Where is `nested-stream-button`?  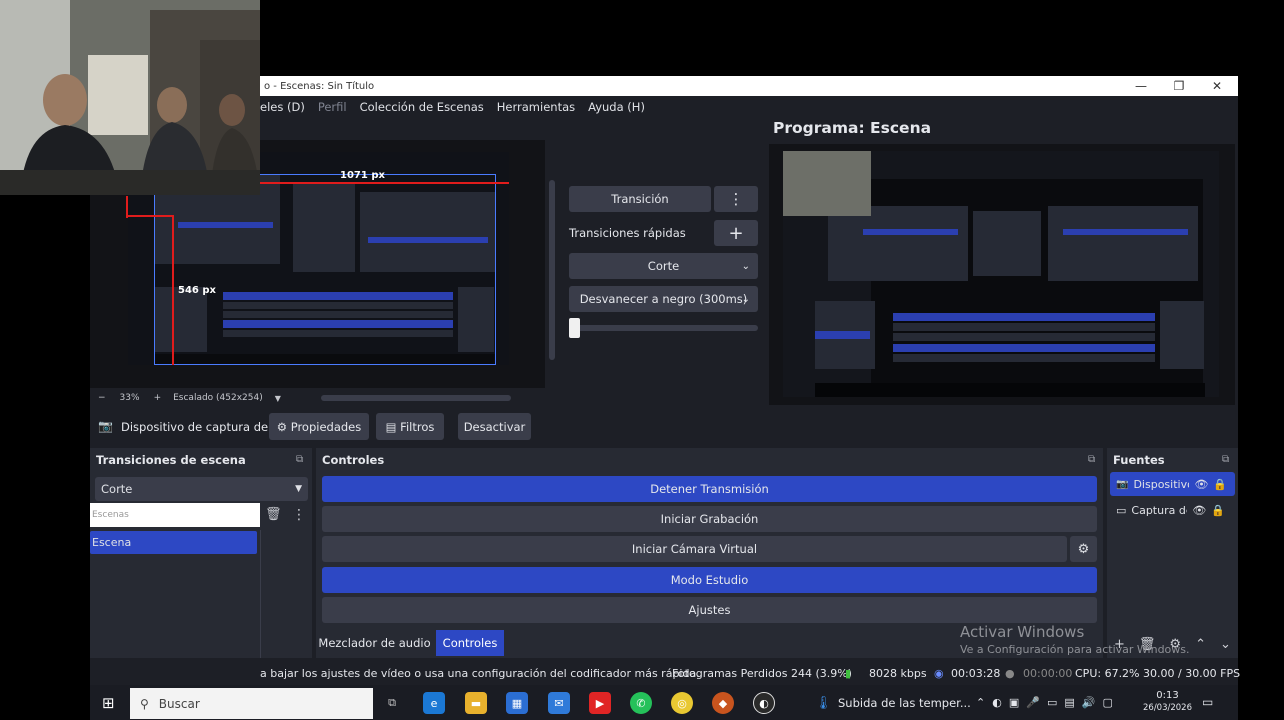
nested-stream-button is located at coordinates (1024, 317).